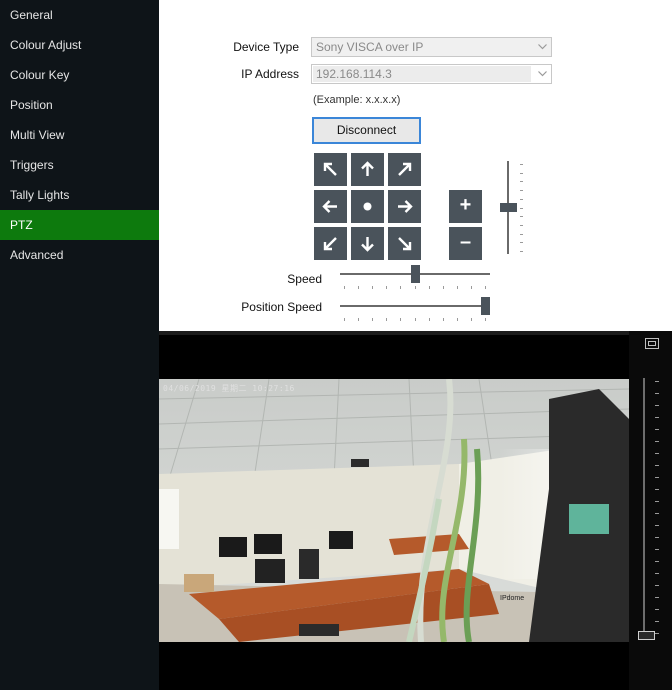 The width and height of the screenshot is (672, 690). What do you see at coordinates (404, 243) in the screenshot?
I see `pan-down-right-button` at bounding box center [404, 243].